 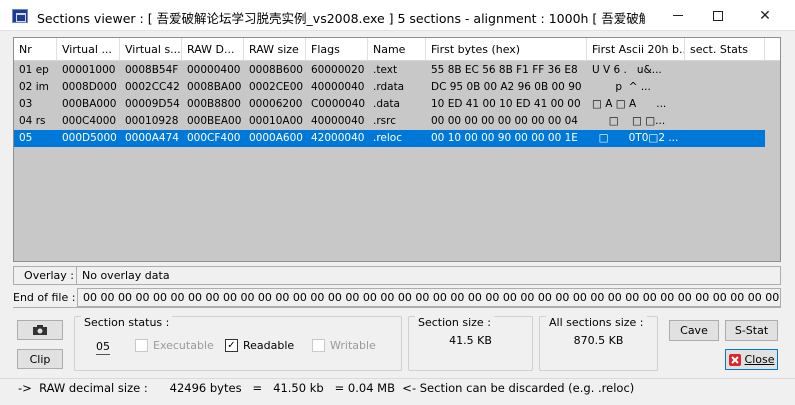 What do you see at coordinates (34, 87) in the screenshot?
I see `cell-nr: 02 im` at bounding box center [34, 87].